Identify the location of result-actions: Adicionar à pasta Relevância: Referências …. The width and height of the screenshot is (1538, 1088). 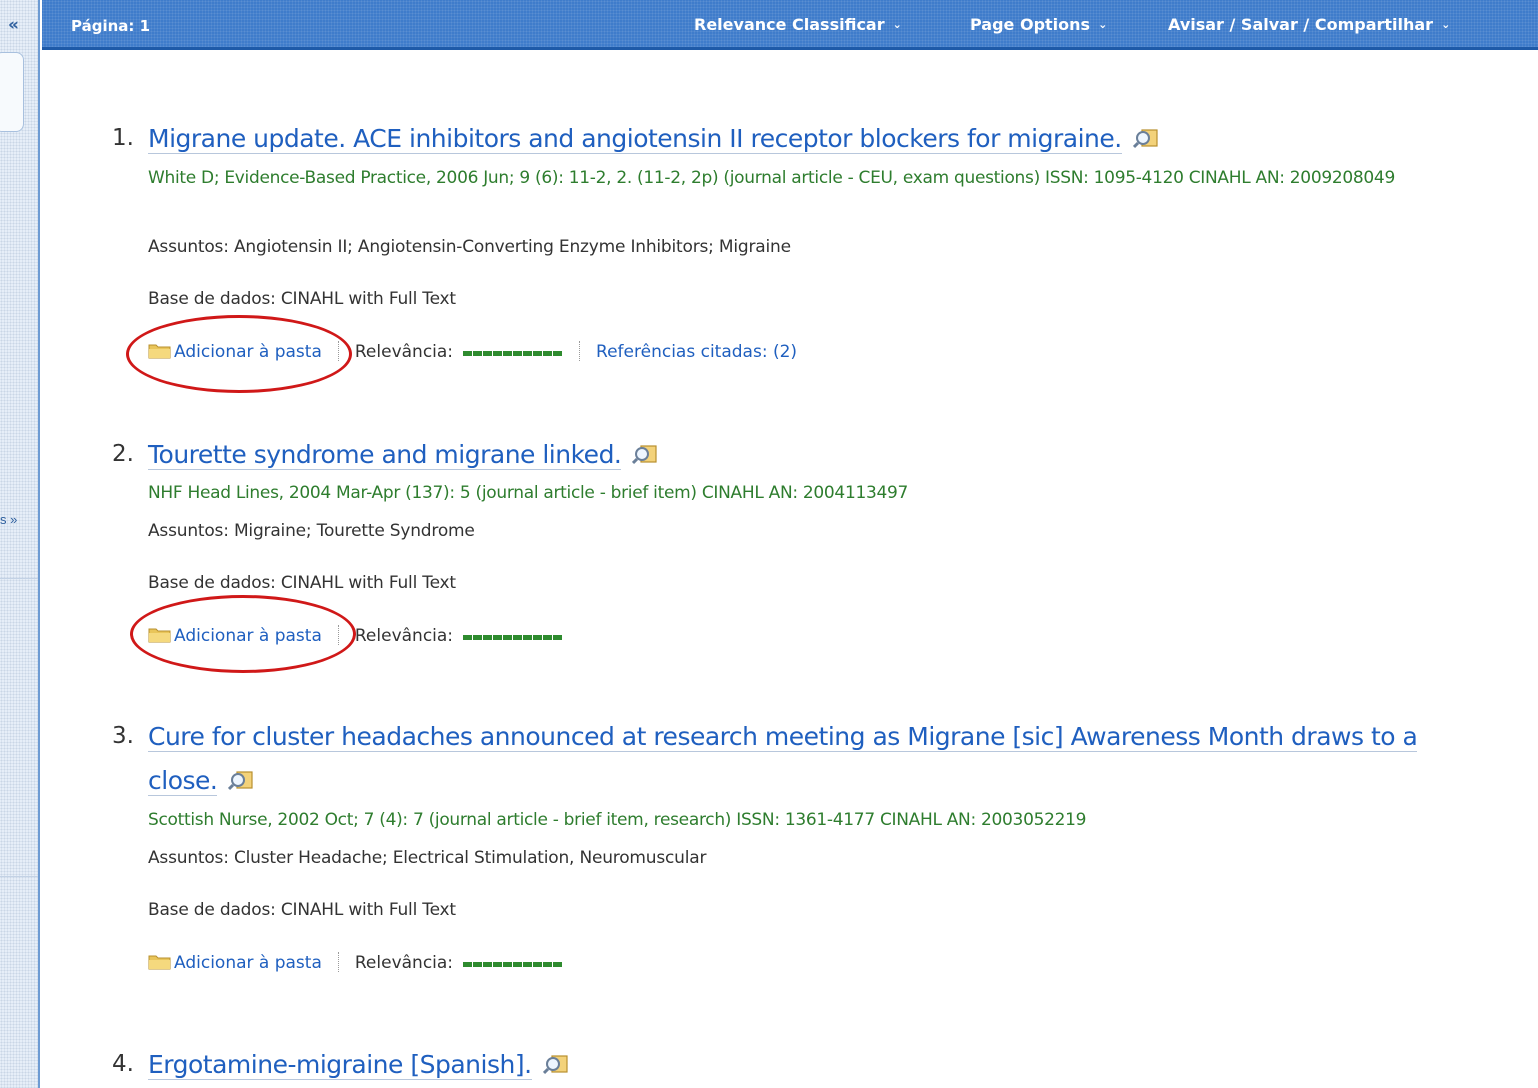
(472, 351).